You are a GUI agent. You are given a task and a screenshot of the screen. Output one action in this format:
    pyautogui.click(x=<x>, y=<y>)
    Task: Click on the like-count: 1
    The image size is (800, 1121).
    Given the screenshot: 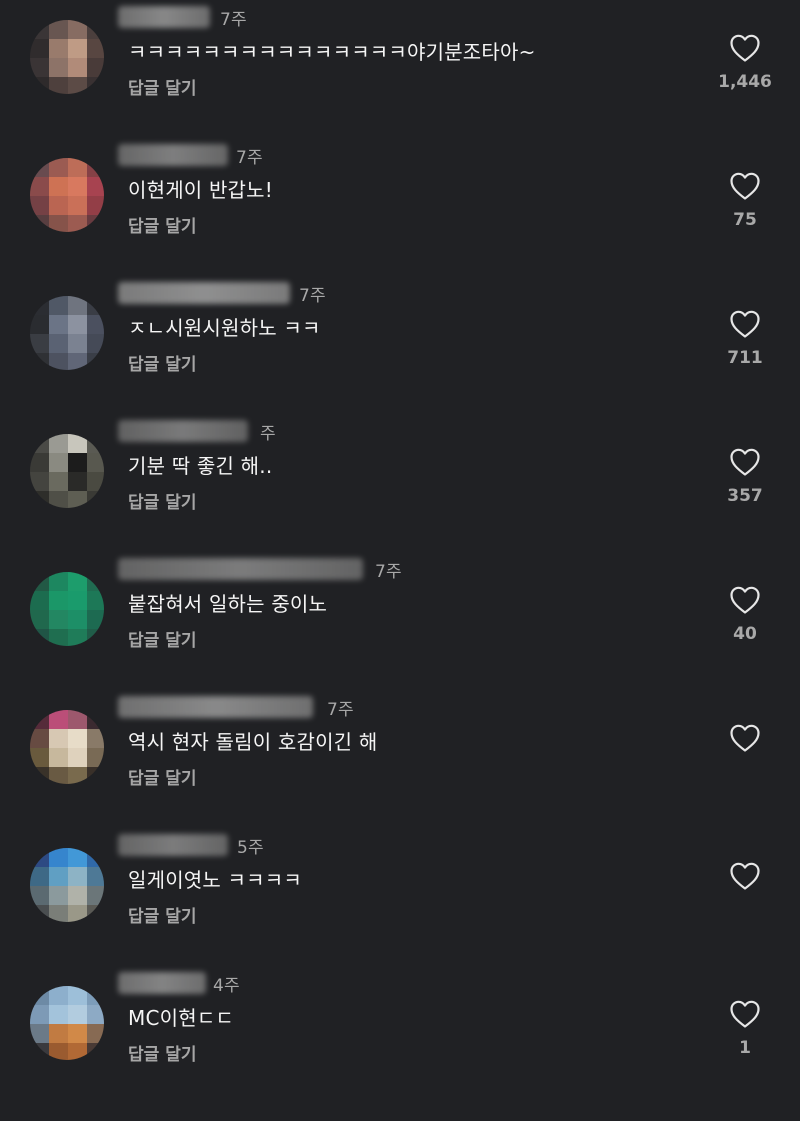 What is the action you would take?
    pyautogui.click(x=745, y=1048)
    